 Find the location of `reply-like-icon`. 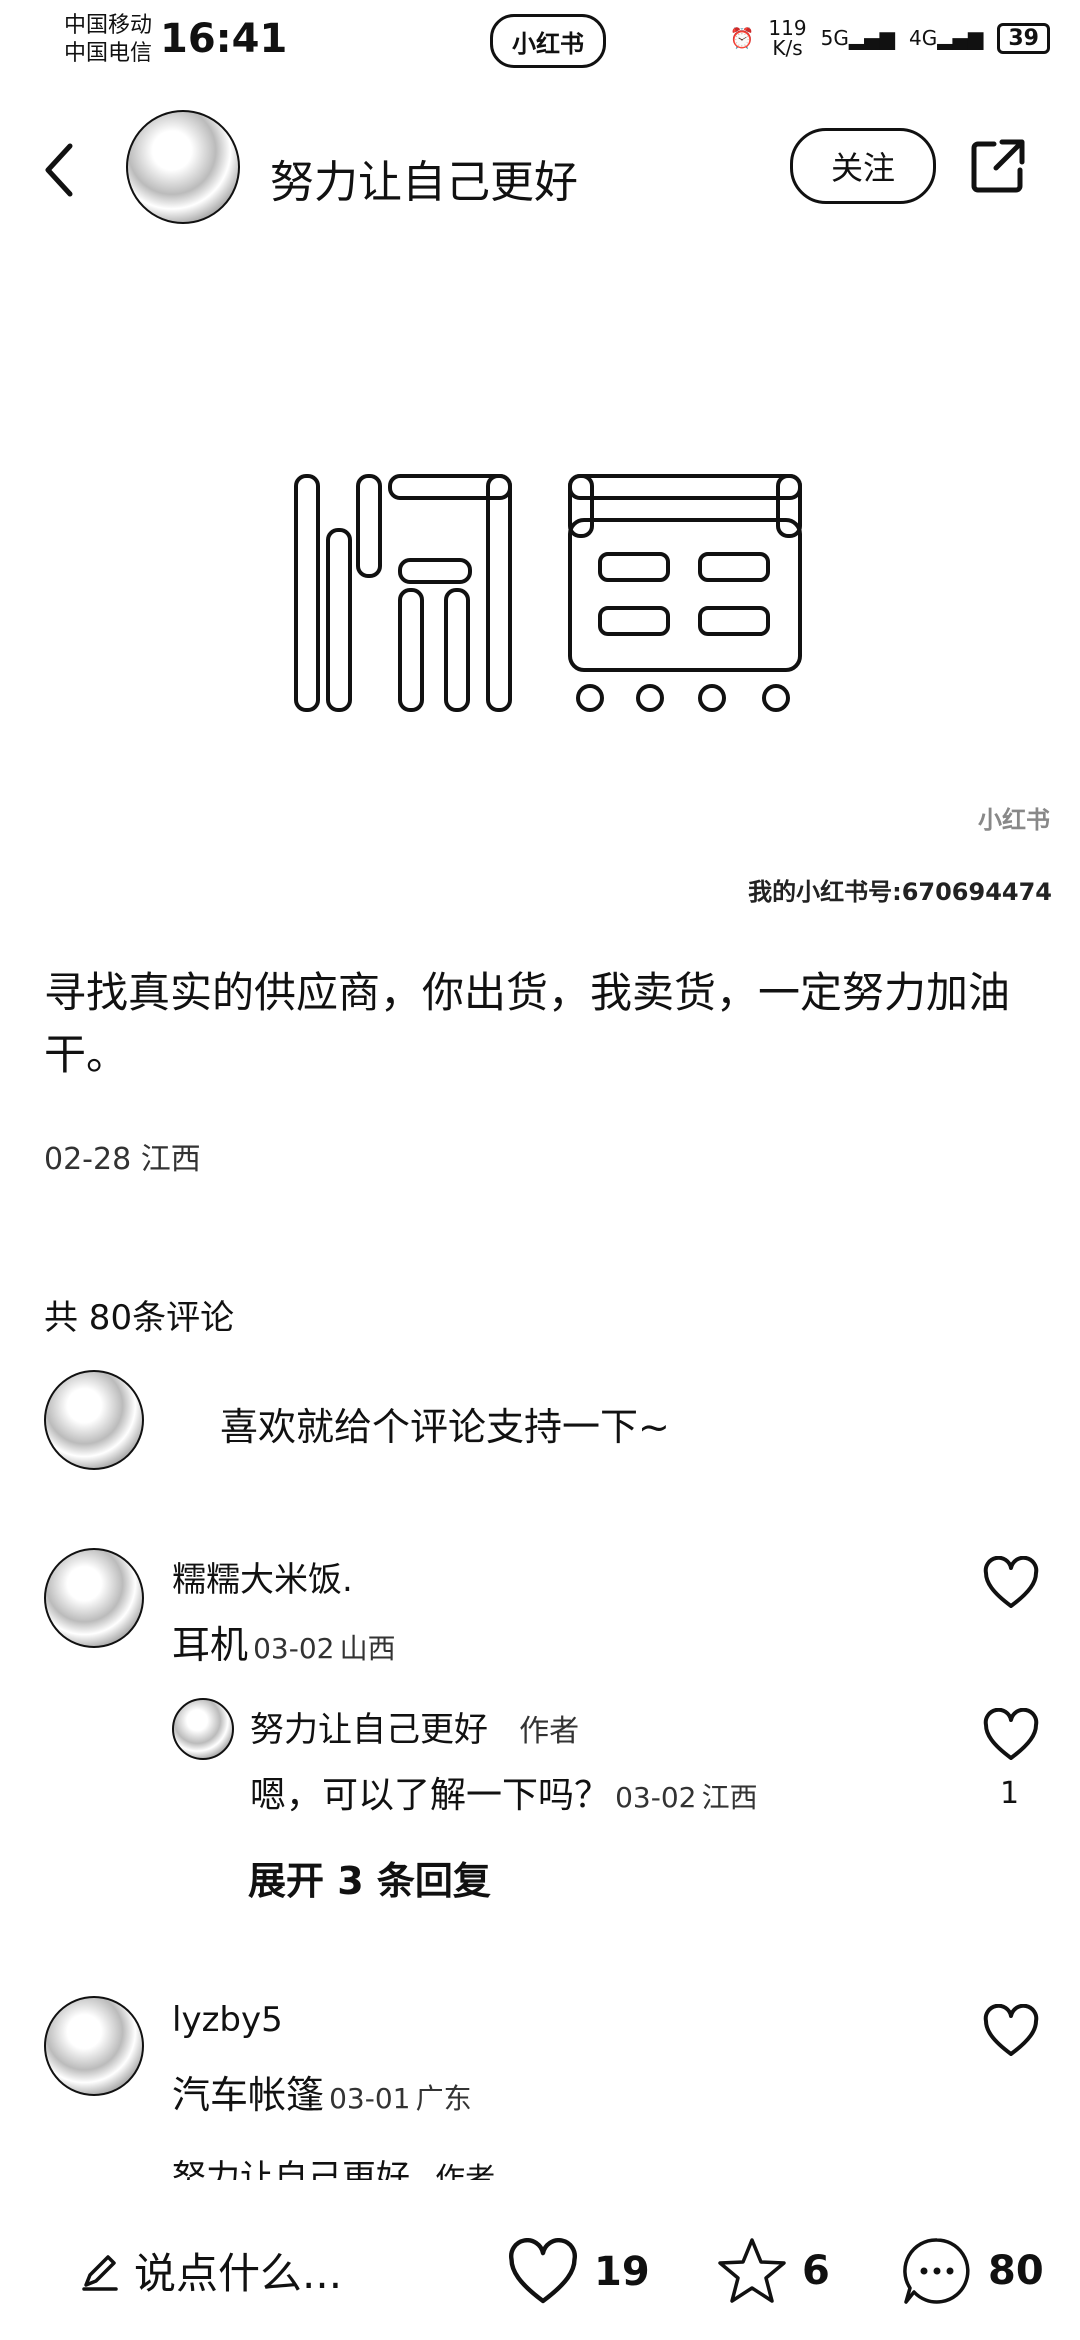

reply-like-icon is located at coordinates (1011, 1735).